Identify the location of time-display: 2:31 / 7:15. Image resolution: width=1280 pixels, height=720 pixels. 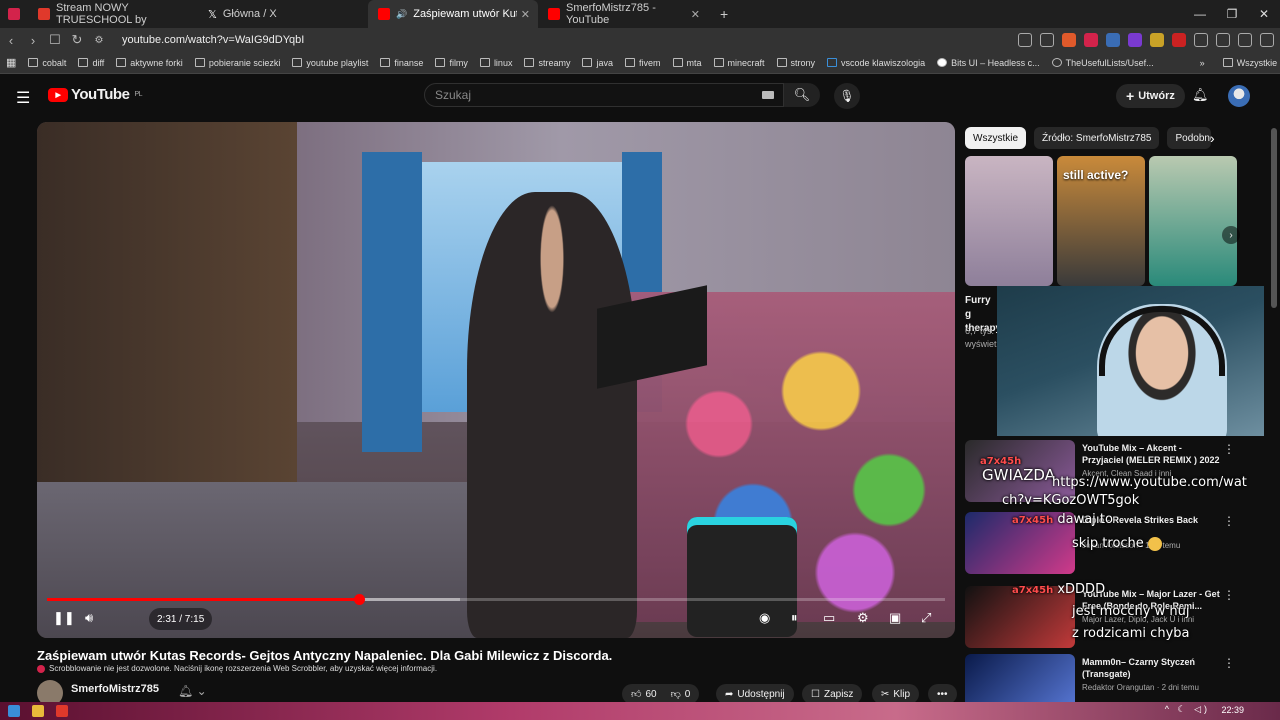
(181, 619).